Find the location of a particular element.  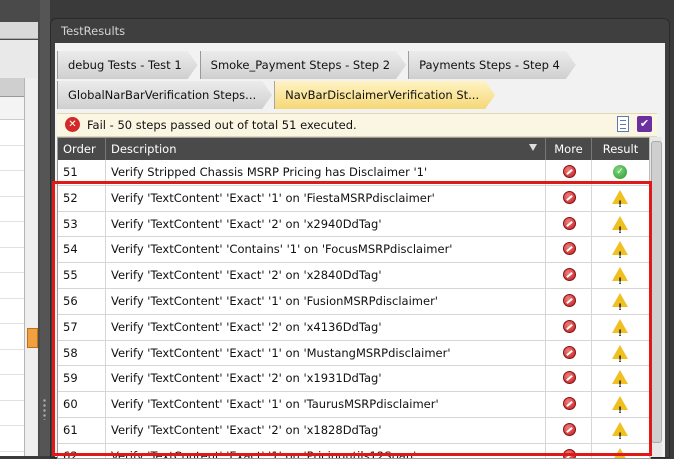

breadcrumb-item: Smoke_Payment Steps - Step 2 is located at coordinates (303, 65).